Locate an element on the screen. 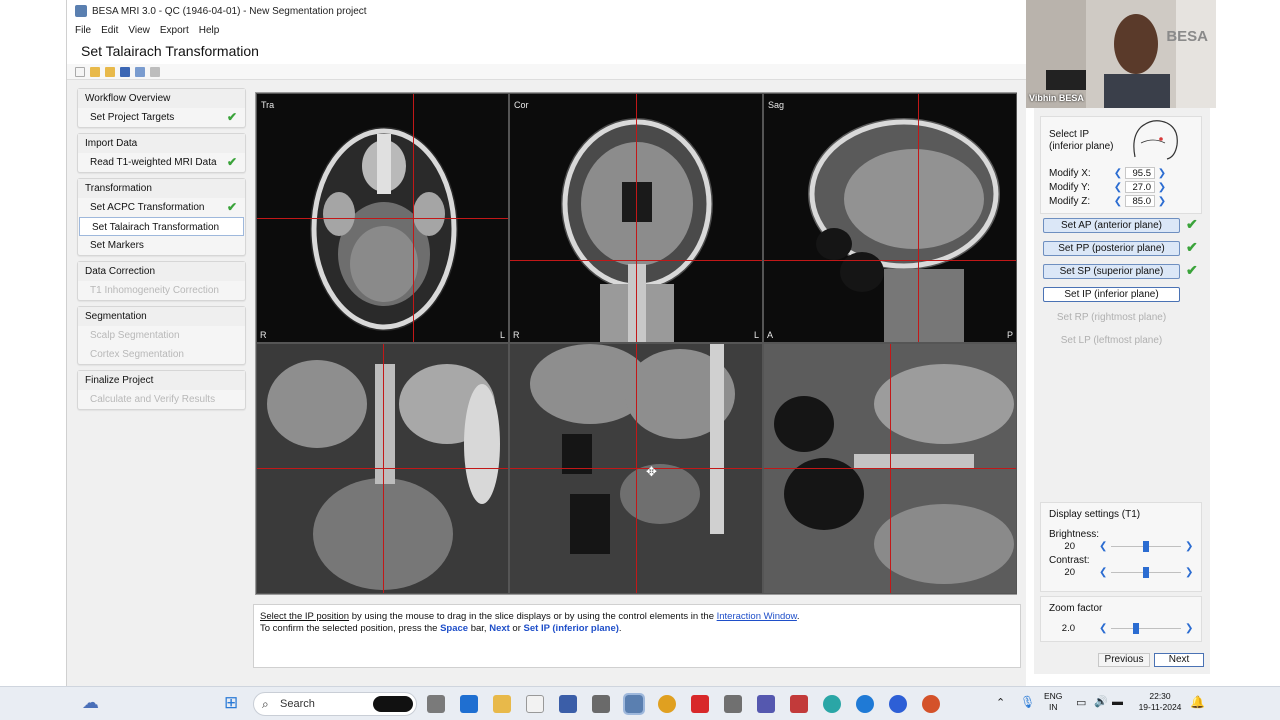  workflow-item-set-project-targets: Set Project Targets ✔ is located at coordinates (161, 117).